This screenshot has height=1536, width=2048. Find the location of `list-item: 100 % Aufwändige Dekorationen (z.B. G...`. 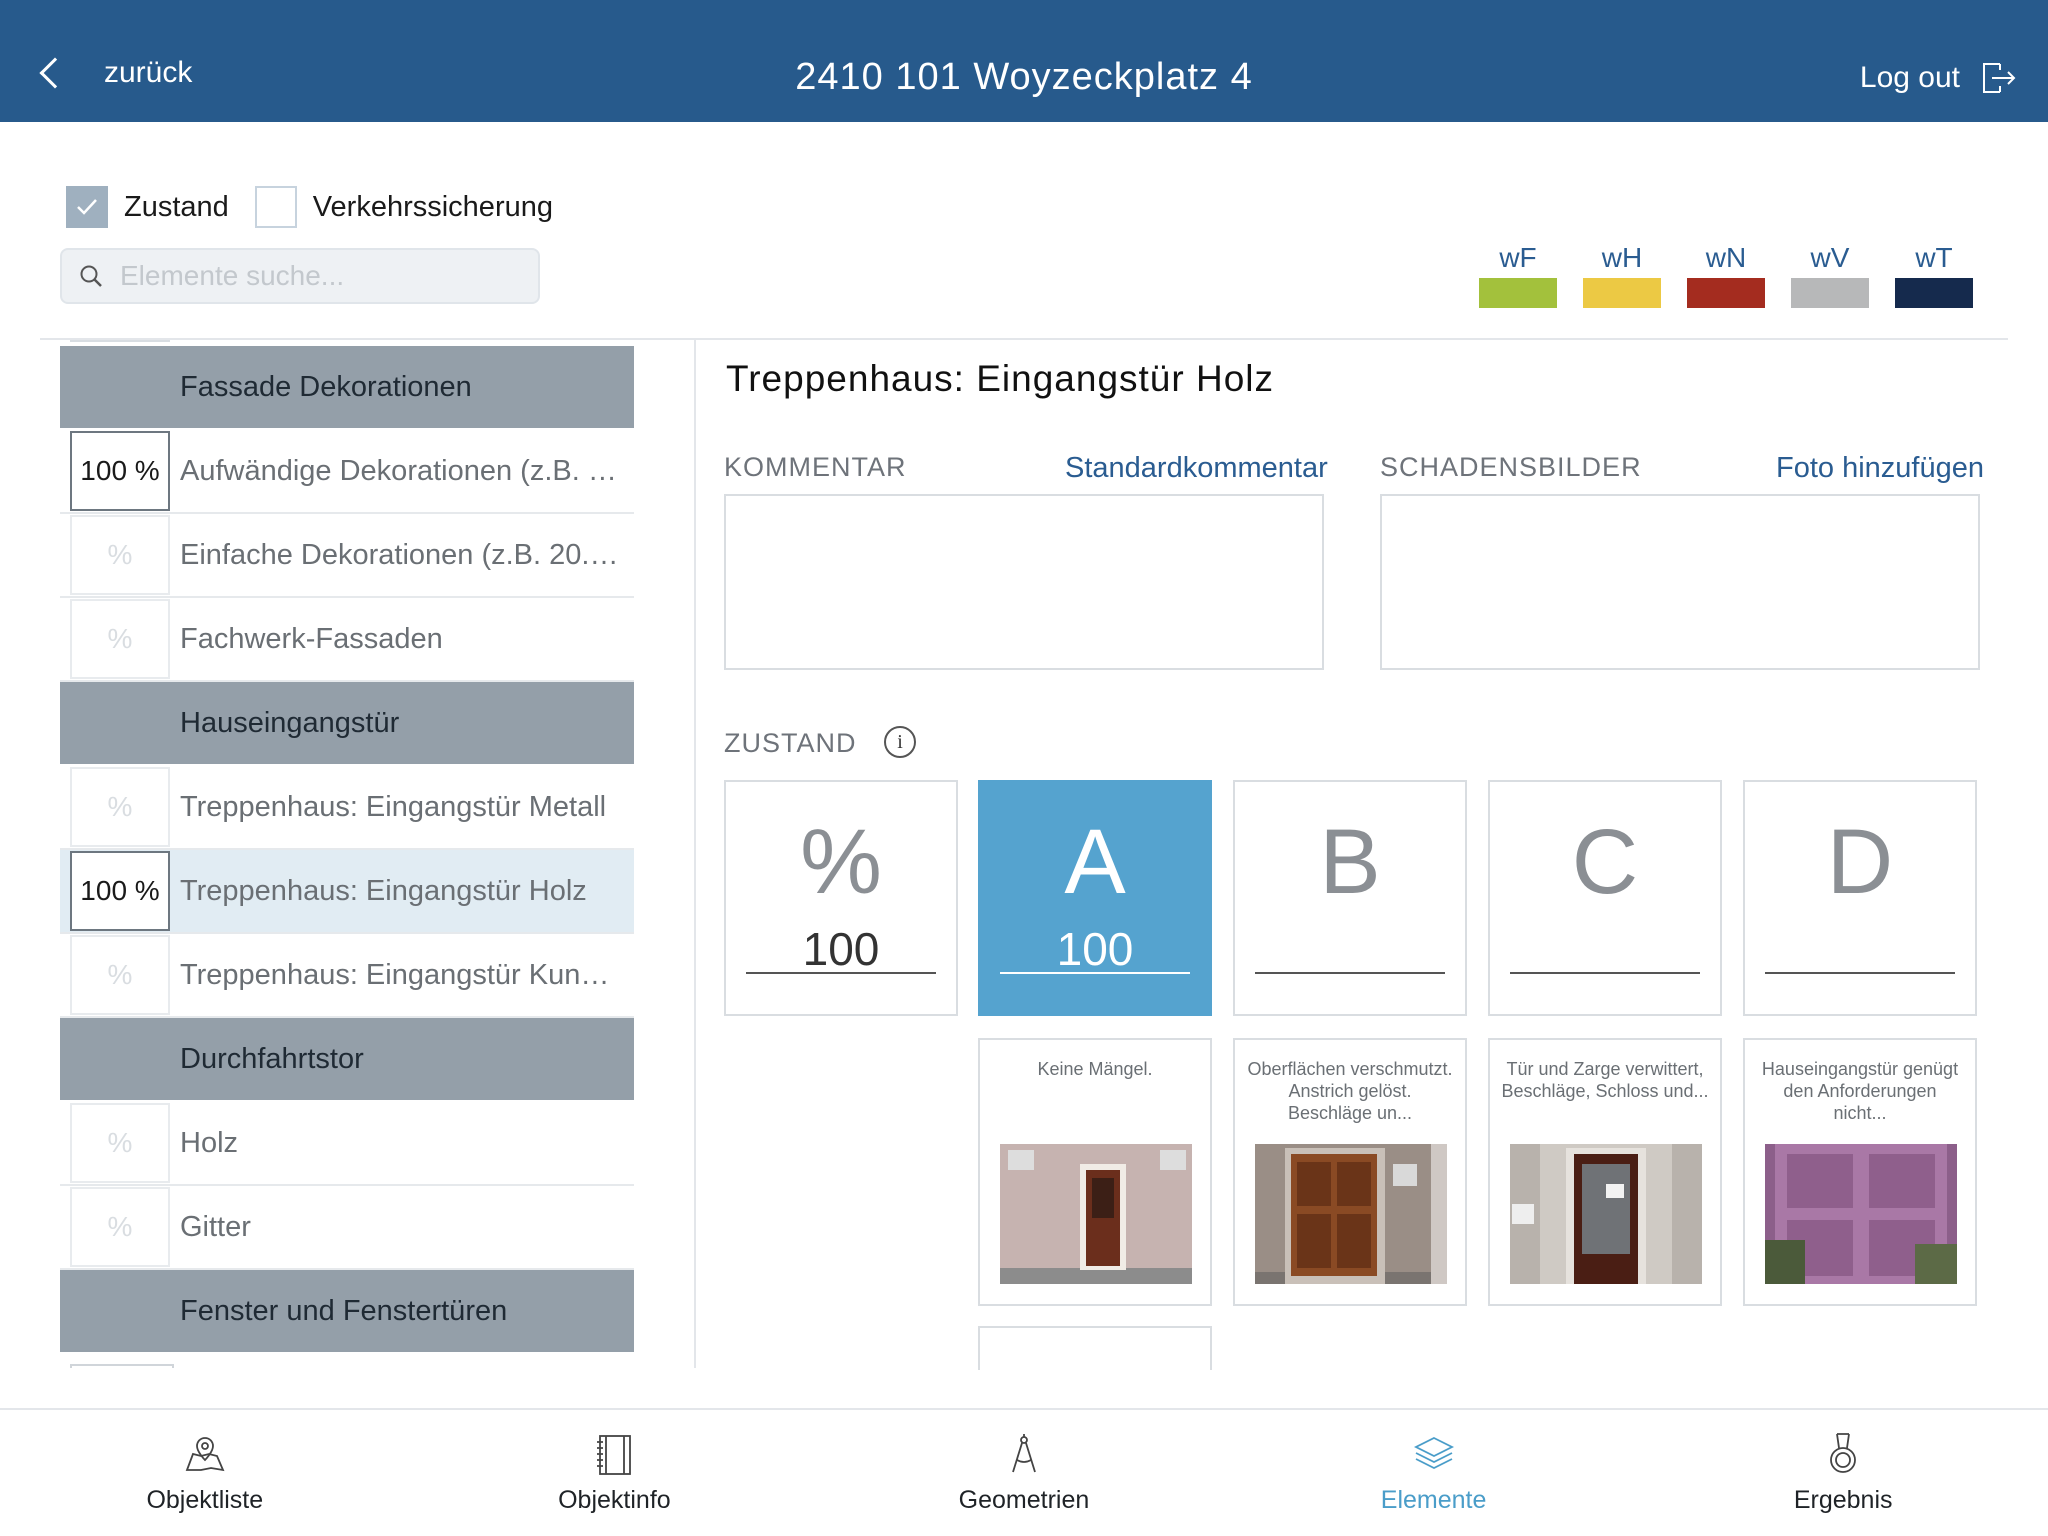

list-item: 100 % Aufwändige Dekorationen (z.B. G... is located at coordinates (347, 472).